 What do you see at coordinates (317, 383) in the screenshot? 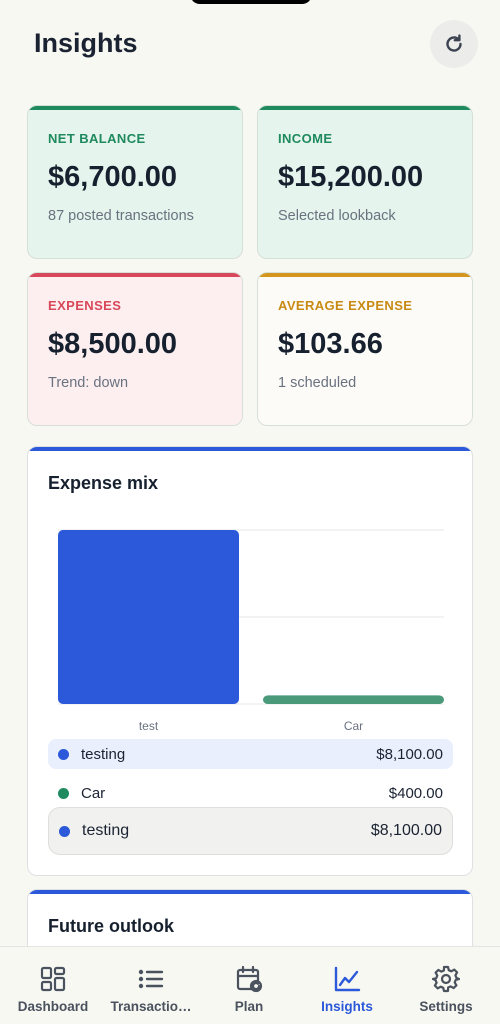
I see `stat-subtext: 1 scheduled` at bounding box center [317, 383].